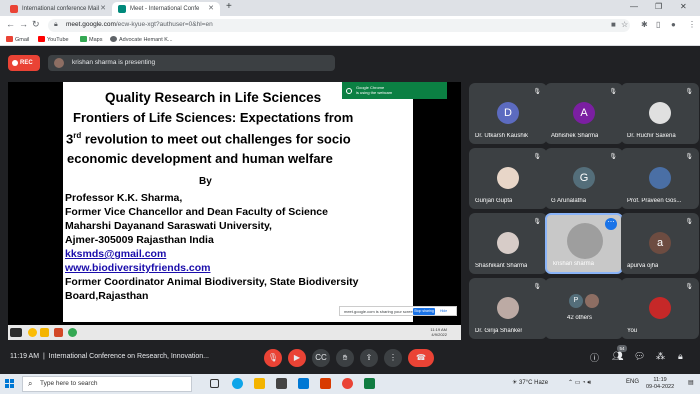 This screenshot has width=700, height=394. I want to click on forward-icon: →, so click(23, 24).